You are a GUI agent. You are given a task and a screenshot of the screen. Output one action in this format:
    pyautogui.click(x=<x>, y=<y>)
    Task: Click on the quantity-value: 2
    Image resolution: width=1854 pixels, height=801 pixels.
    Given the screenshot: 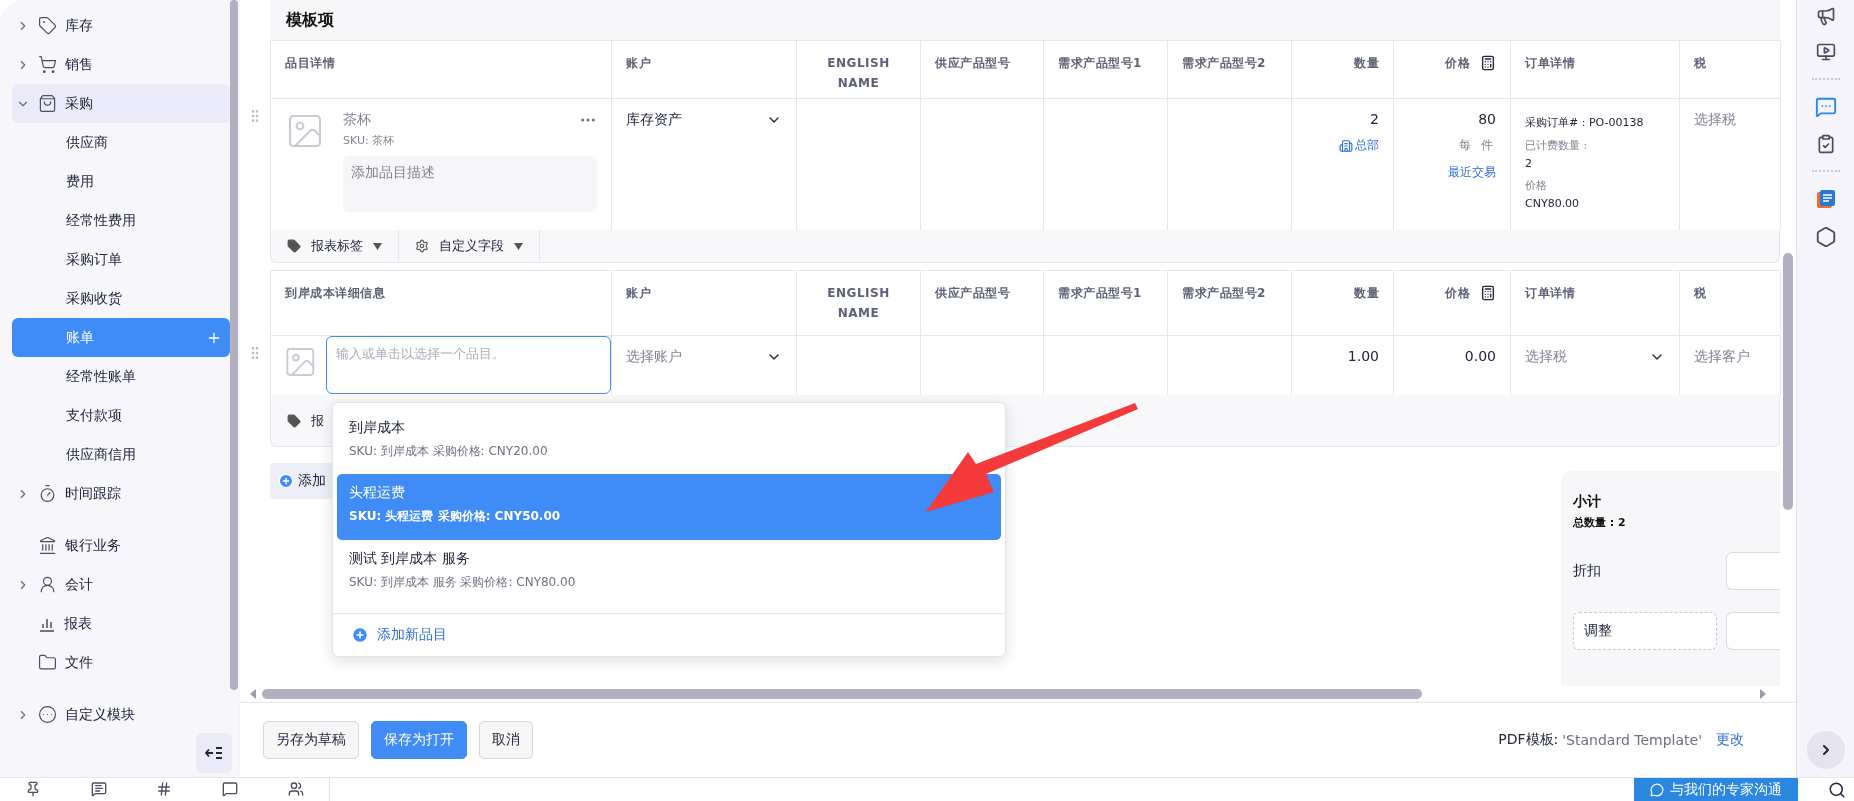 What is the action you would take?
    pyautogui.click(x=1374, y=119)
    